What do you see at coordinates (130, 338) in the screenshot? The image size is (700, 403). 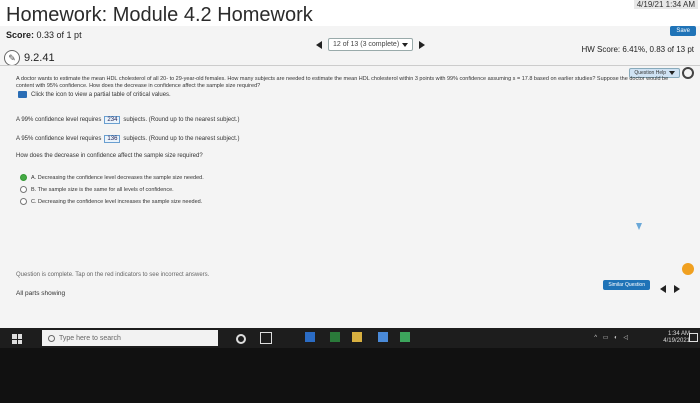 I see `taskbar-search: Type here to search` at bounding box center [130, 338].